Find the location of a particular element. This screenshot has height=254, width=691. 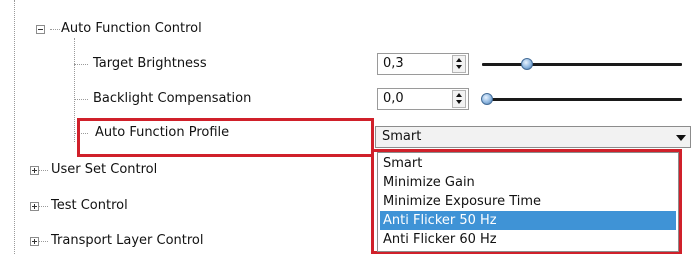

target-brightness-value: 0,3 is located at coordinates (393, 64).